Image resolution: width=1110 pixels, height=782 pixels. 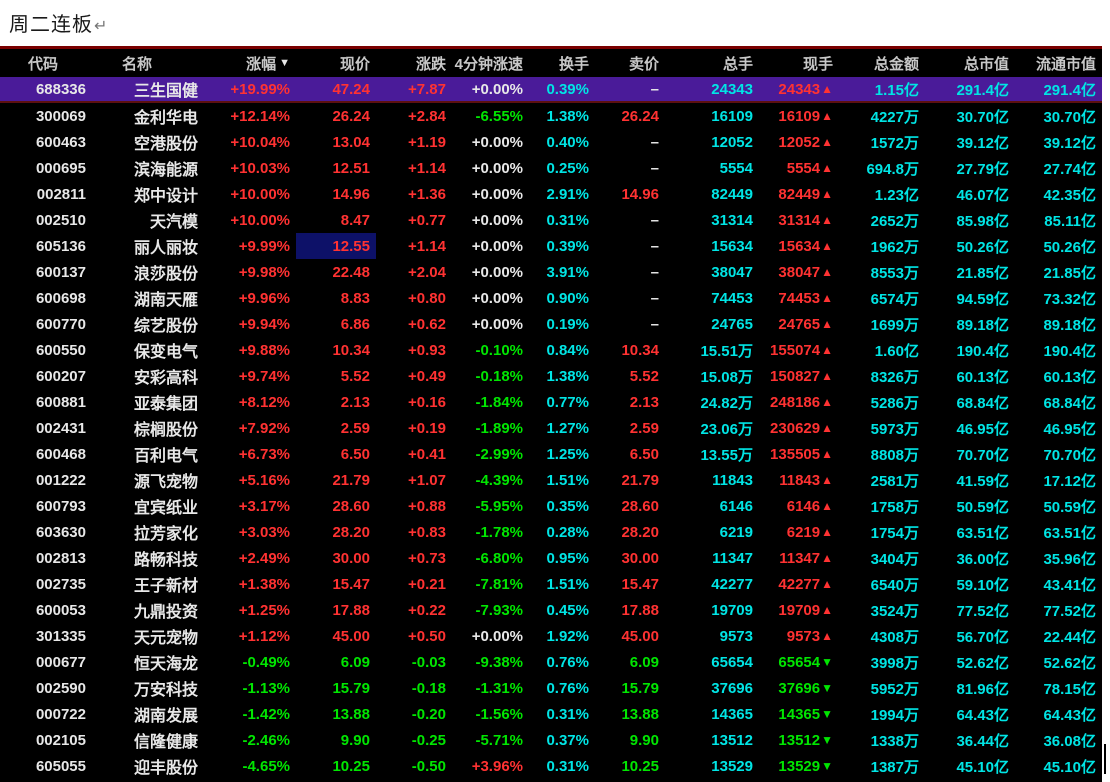 I want to click on cell-mktcap: 39.12亿, so click(x=970, y=142).